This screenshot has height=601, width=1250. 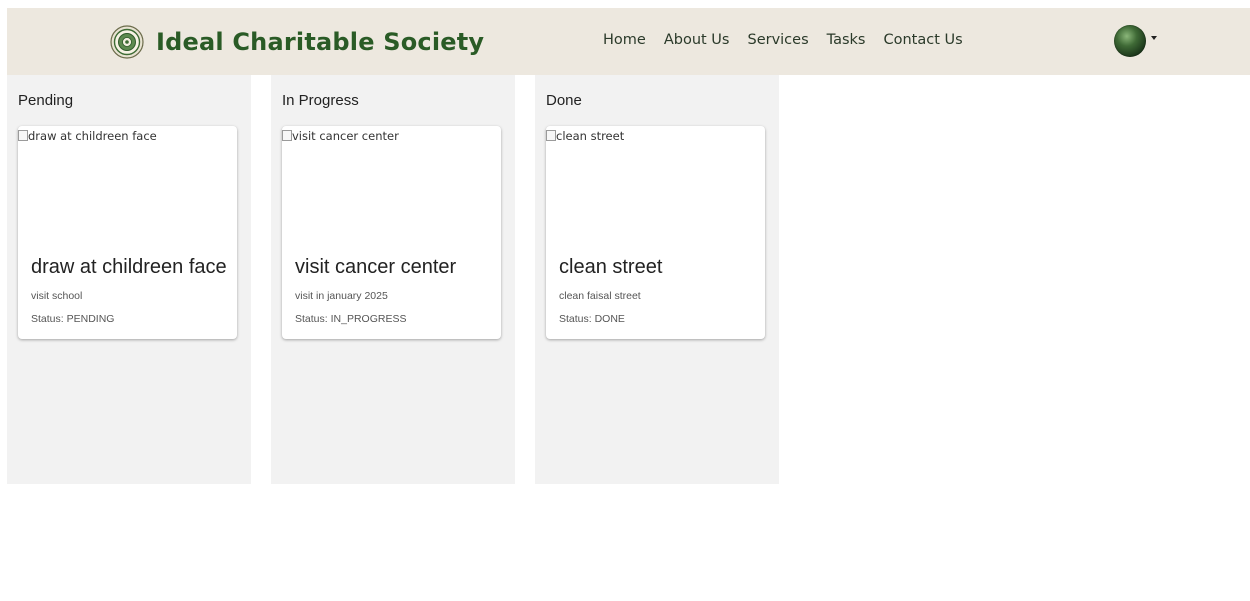 I want to click on brand: Ideal Charitable Society, so click(x=297, y=42).